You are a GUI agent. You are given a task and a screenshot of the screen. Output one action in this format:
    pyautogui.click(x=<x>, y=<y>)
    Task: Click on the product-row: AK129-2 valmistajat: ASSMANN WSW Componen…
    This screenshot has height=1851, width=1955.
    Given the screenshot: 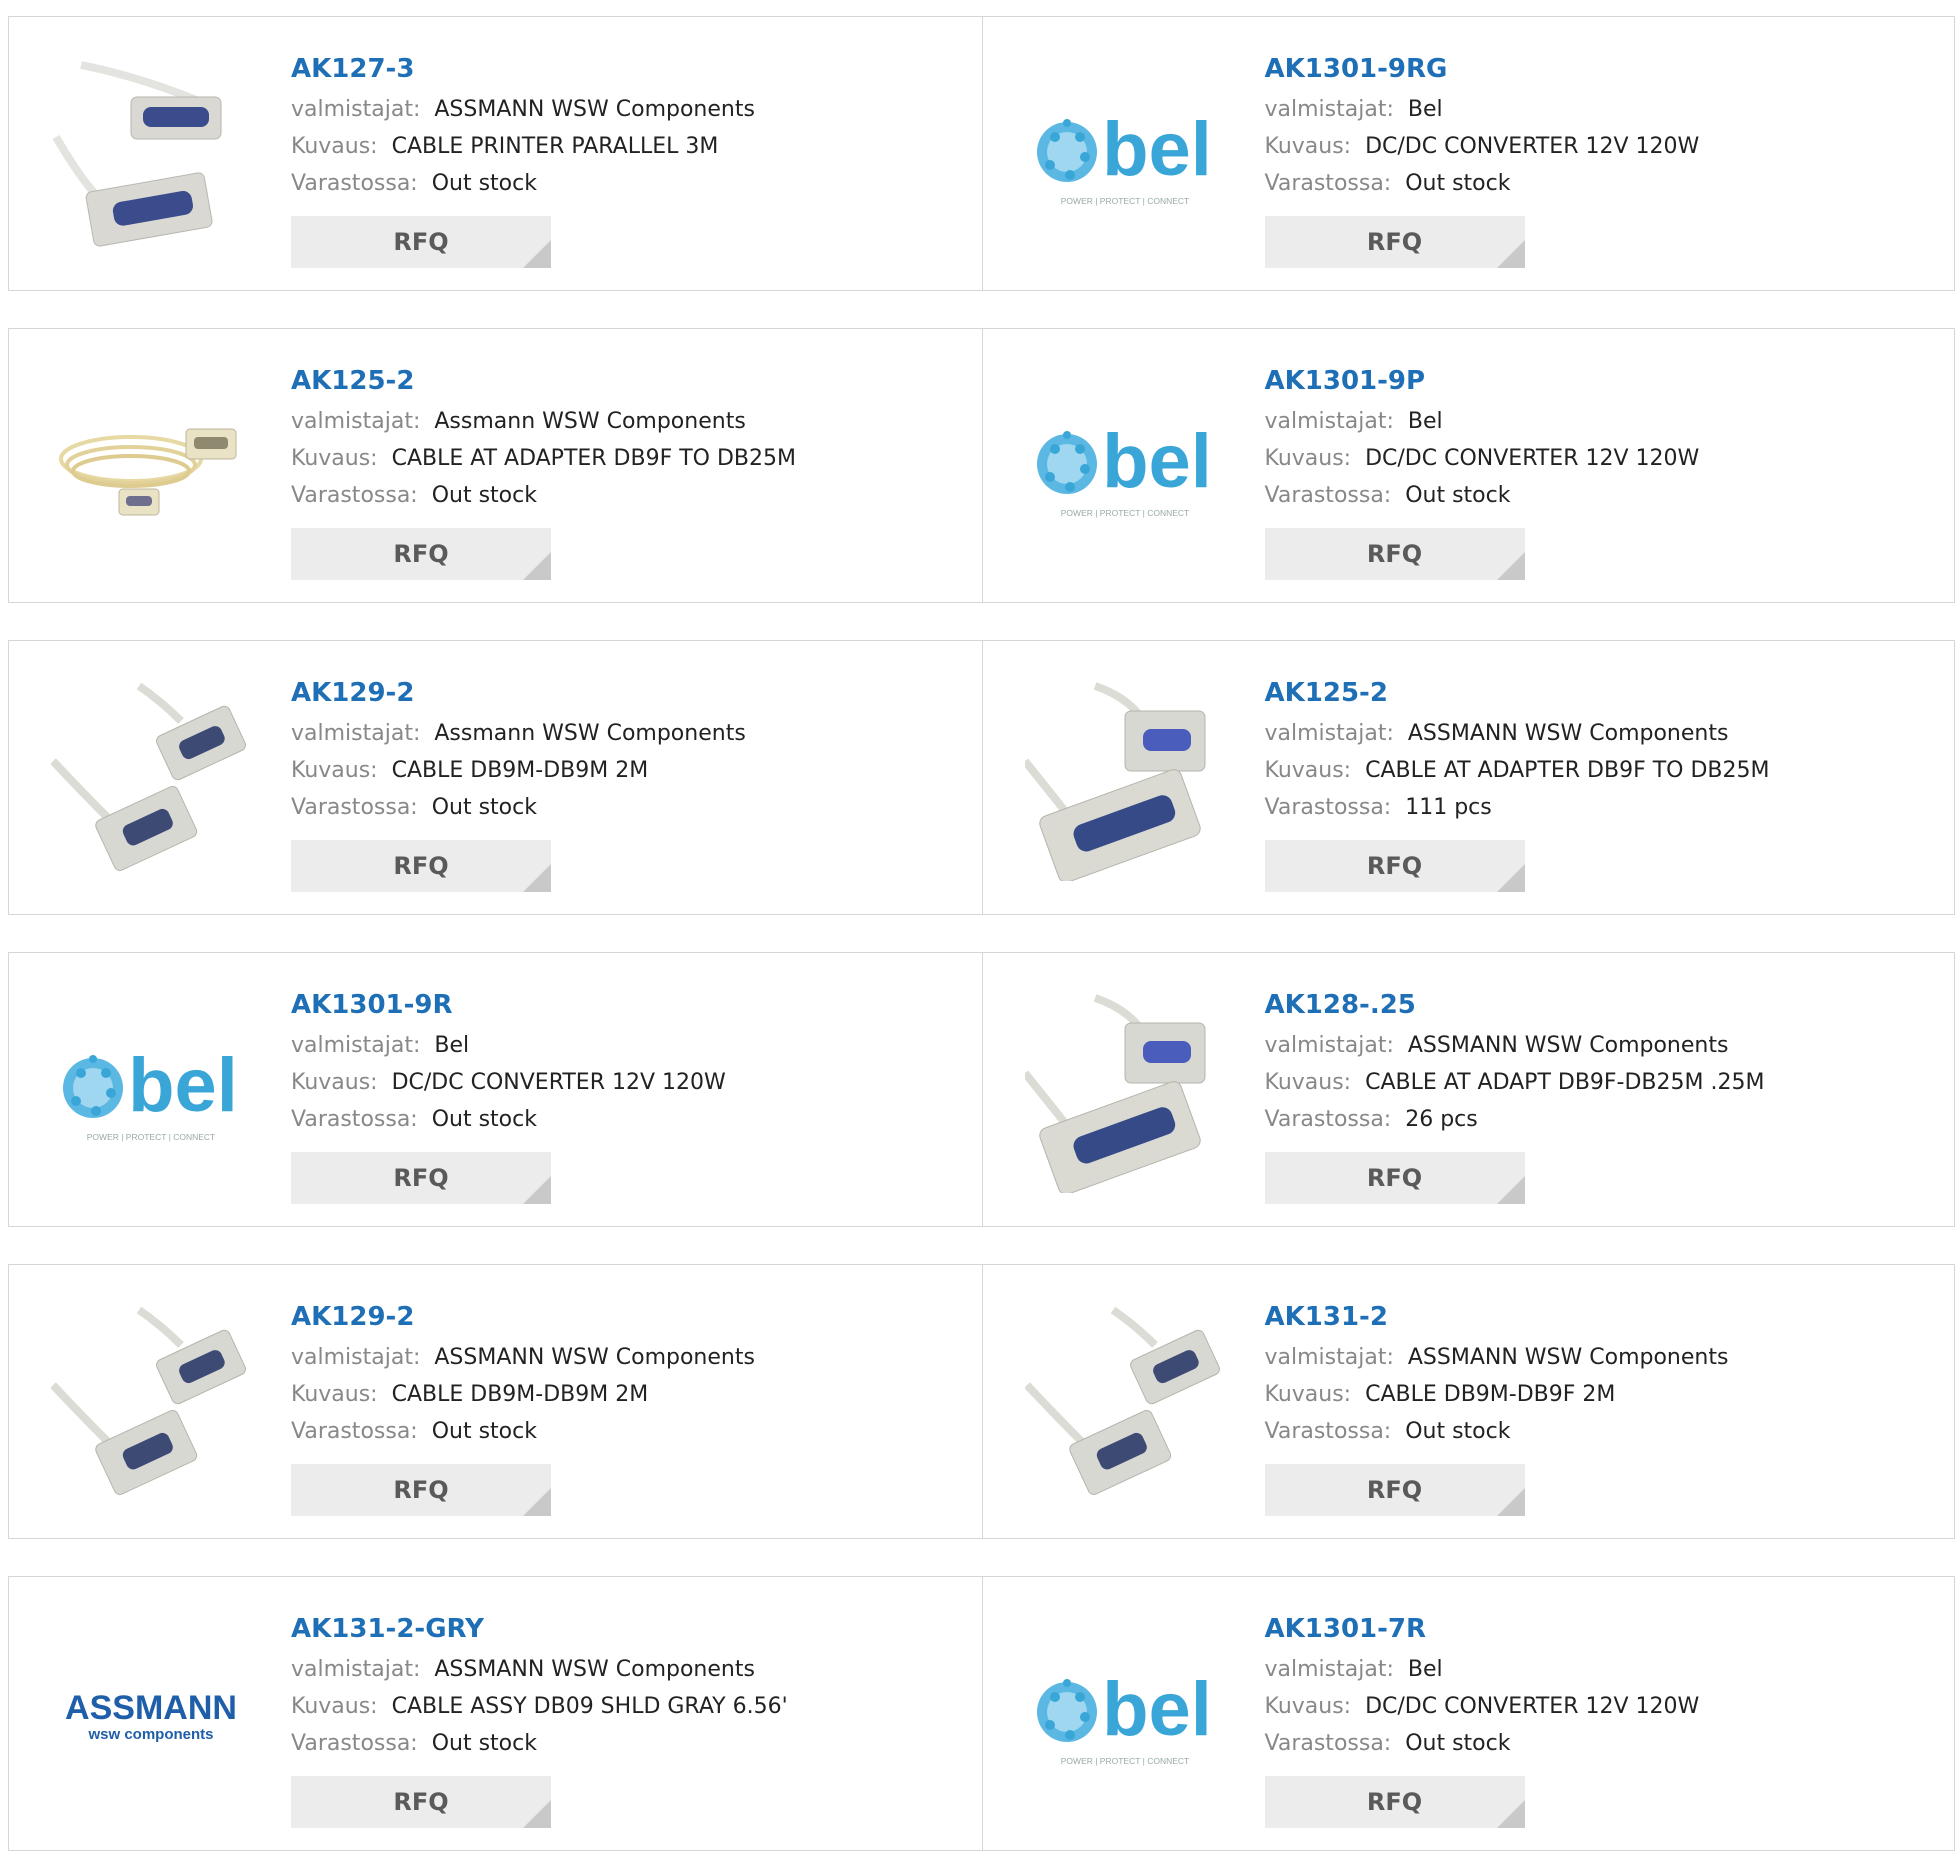 What is the action you would take?
    pyautogui.click(x=981, y=1401)
    